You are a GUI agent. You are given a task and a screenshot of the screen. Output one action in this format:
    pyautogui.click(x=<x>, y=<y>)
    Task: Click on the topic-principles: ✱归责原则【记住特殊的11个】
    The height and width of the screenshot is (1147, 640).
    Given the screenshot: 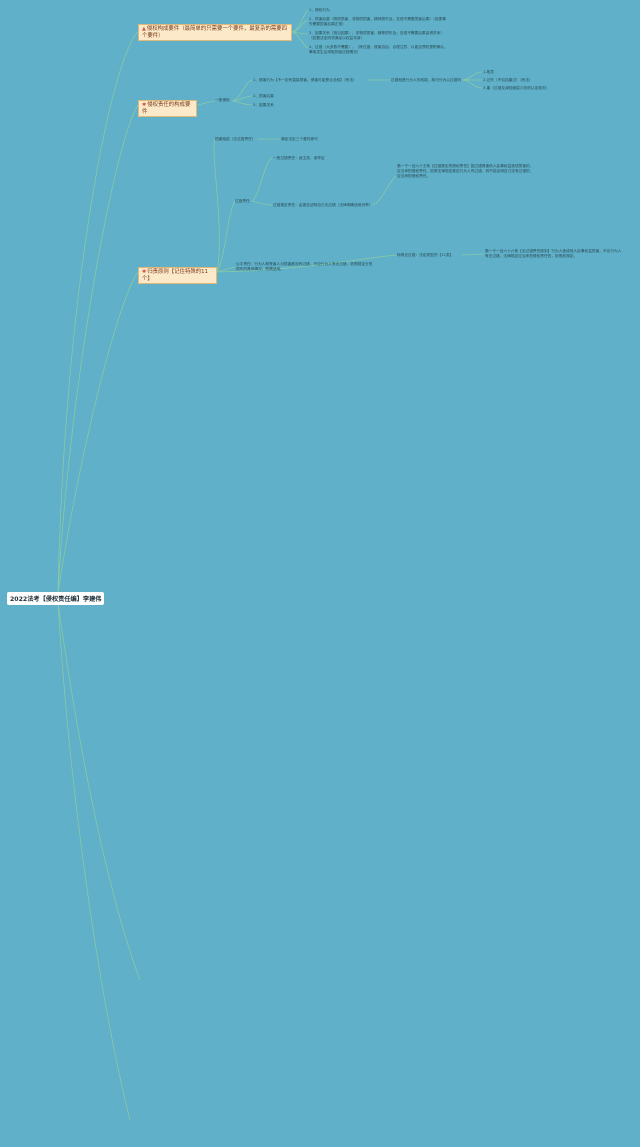 What is the action you would take?
    pyautogui.click(x=177, y=276)
    